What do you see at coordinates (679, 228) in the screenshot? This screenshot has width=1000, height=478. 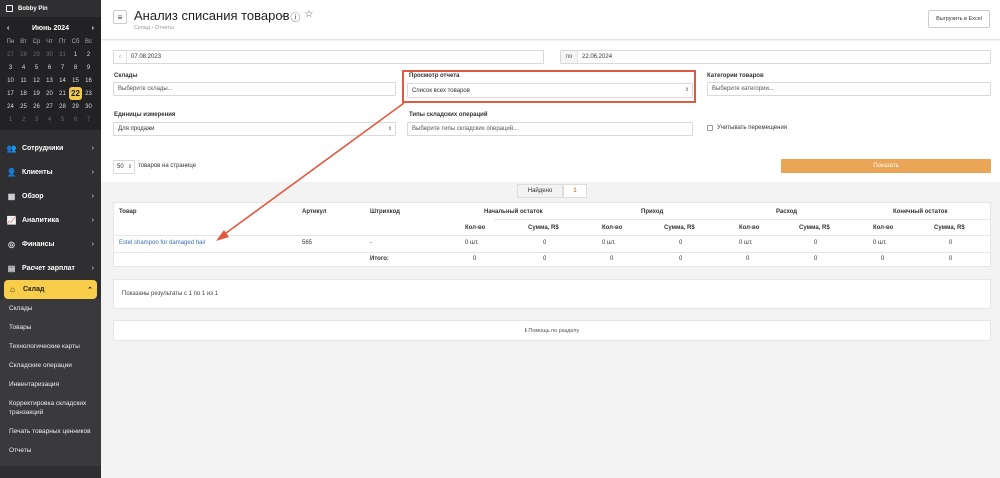 I see `col-in-sum: Сумма, R$` at bounding box center [679, 228].